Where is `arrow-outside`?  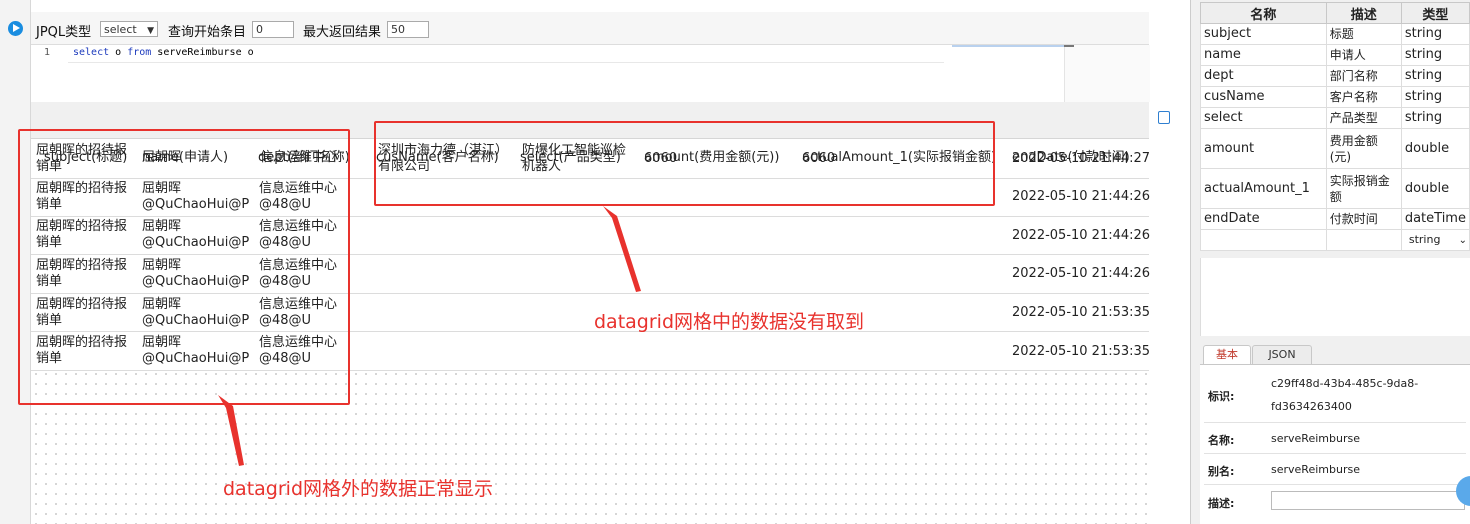
arrow-outside is located at coordinates (231, 430).